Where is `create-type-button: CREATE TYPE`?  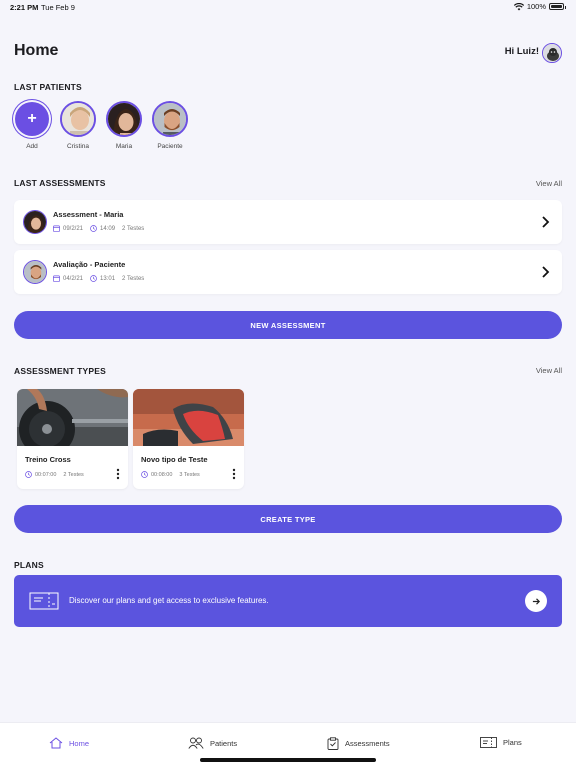 create-type-button: CREATE TYPE is located at coordinates (288, 519).